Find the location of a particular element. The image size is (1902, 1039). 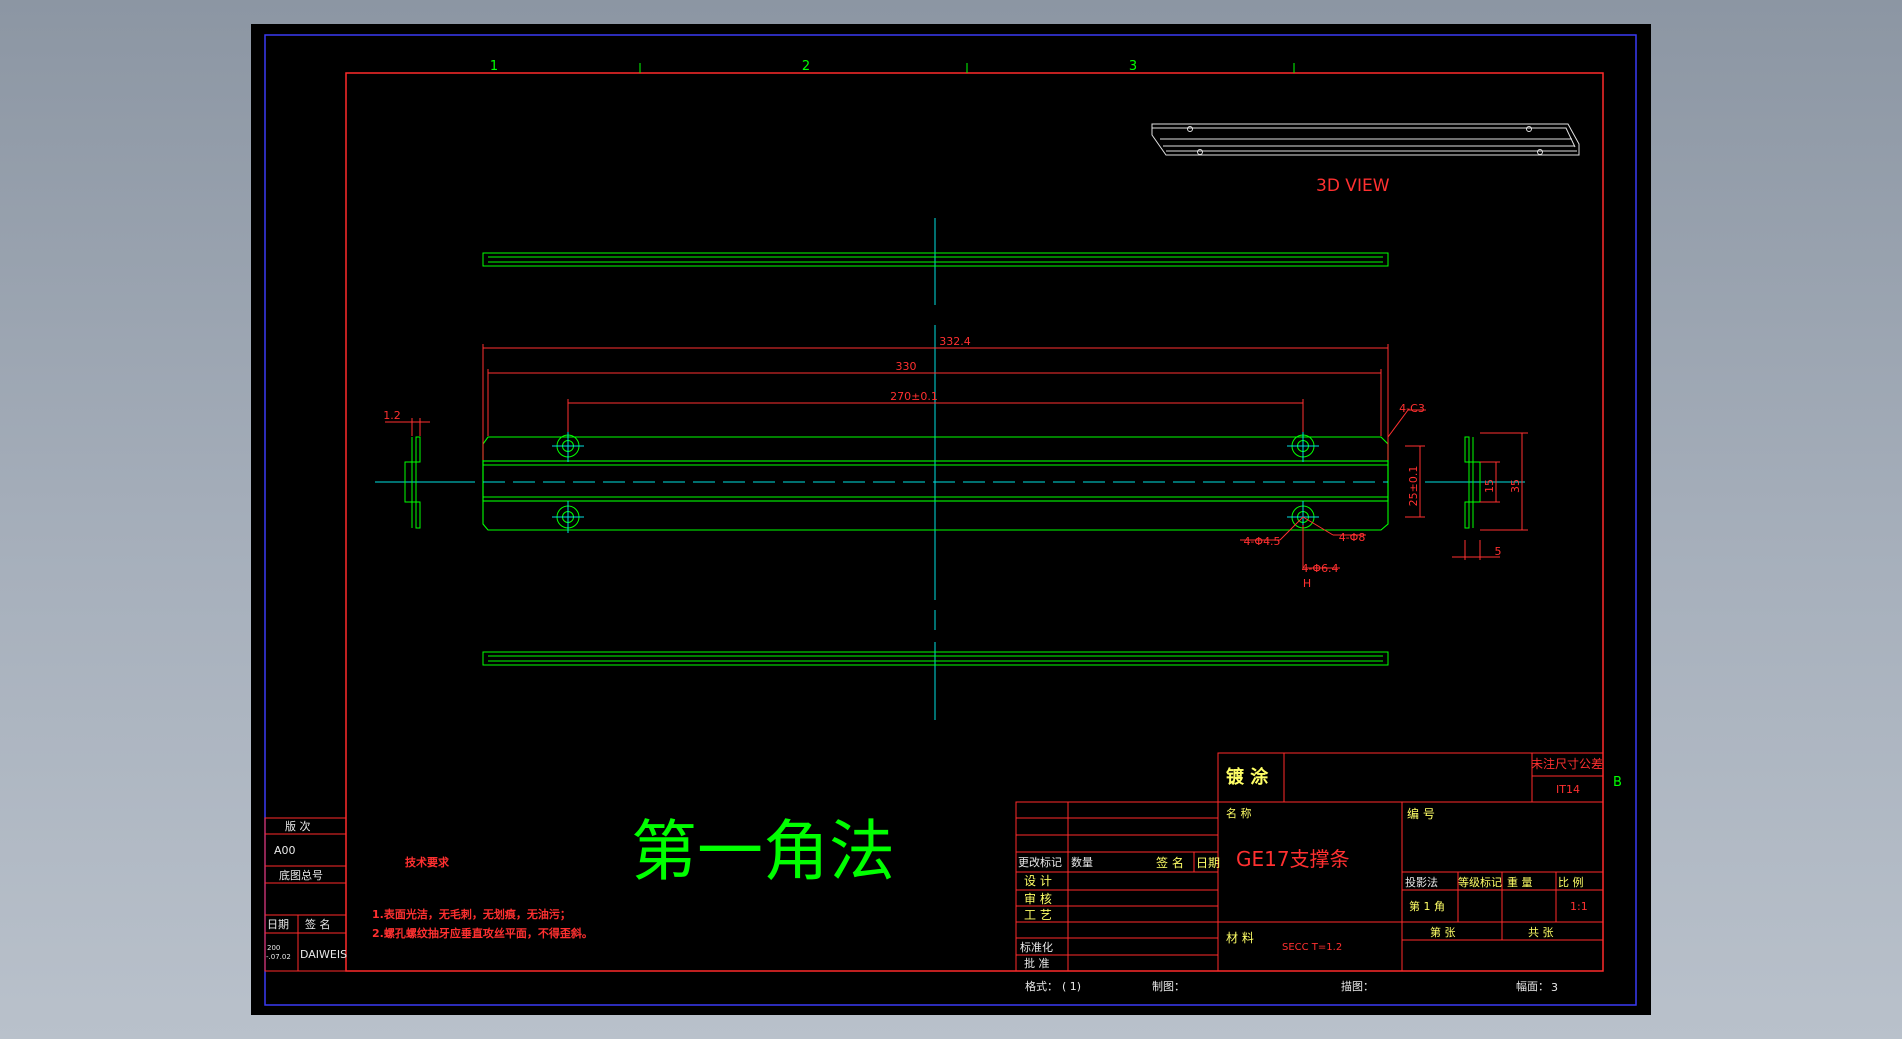

material-value: SECC T=1.2 is located at coordinates (1312, 947).